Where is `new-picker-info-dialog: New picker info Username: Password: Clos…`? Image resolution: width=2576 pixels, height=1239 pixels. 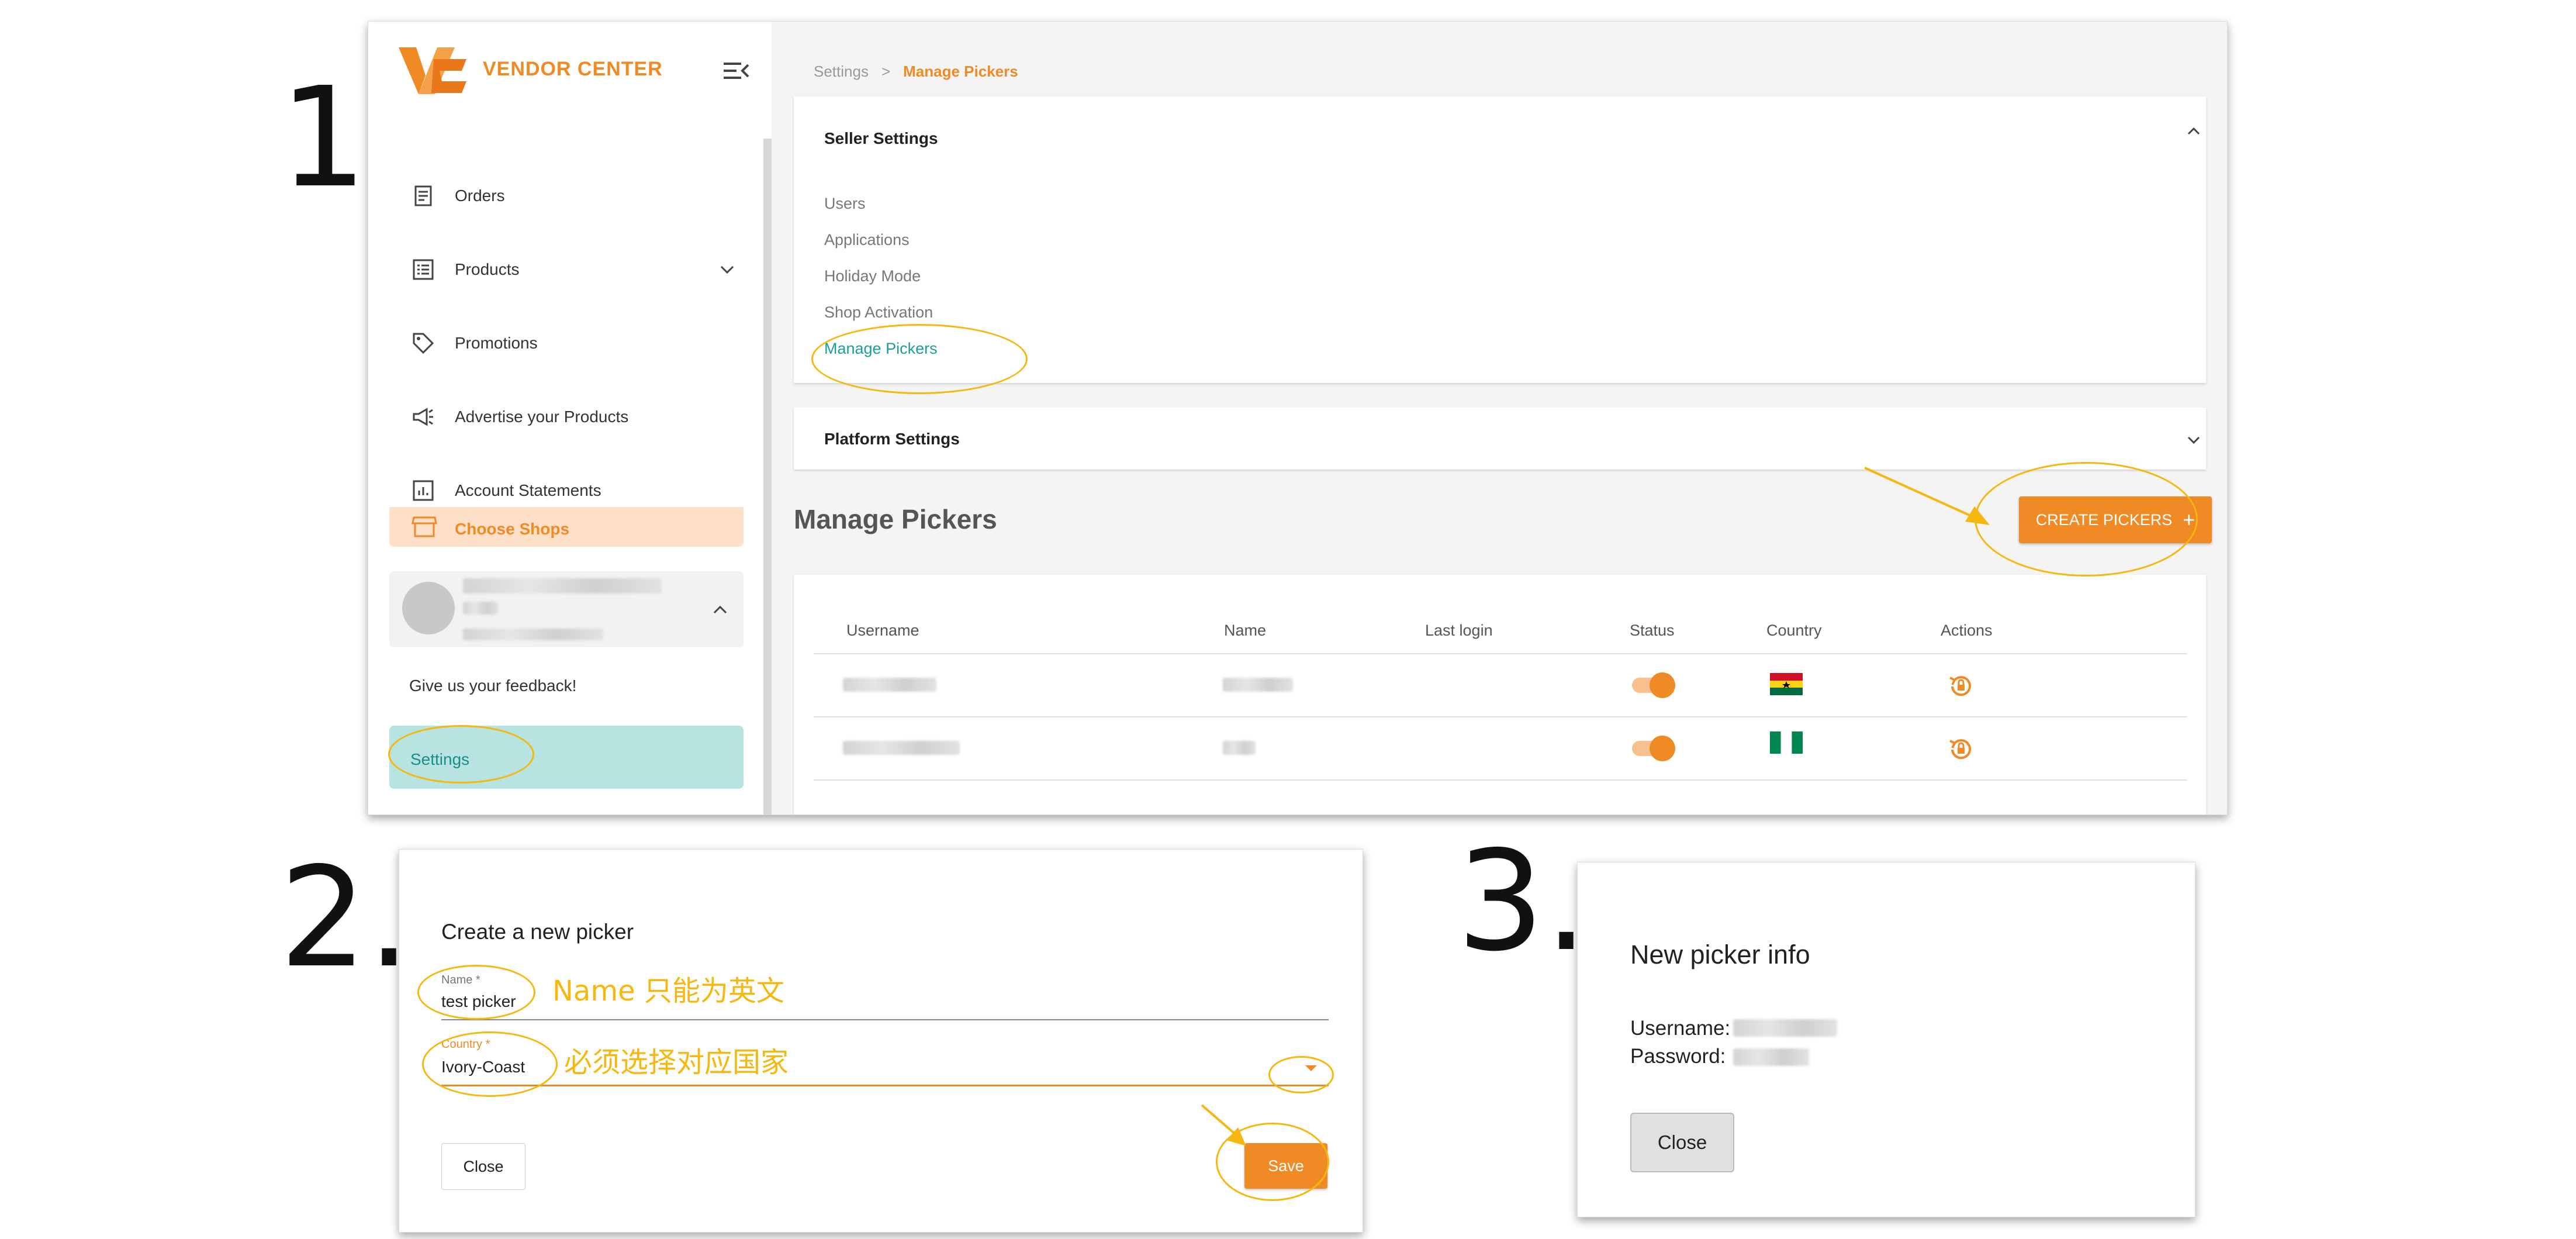
new-picker-info-dialog: New picker info Username: Password: Clos… is located at coordinates (1886, 1039).